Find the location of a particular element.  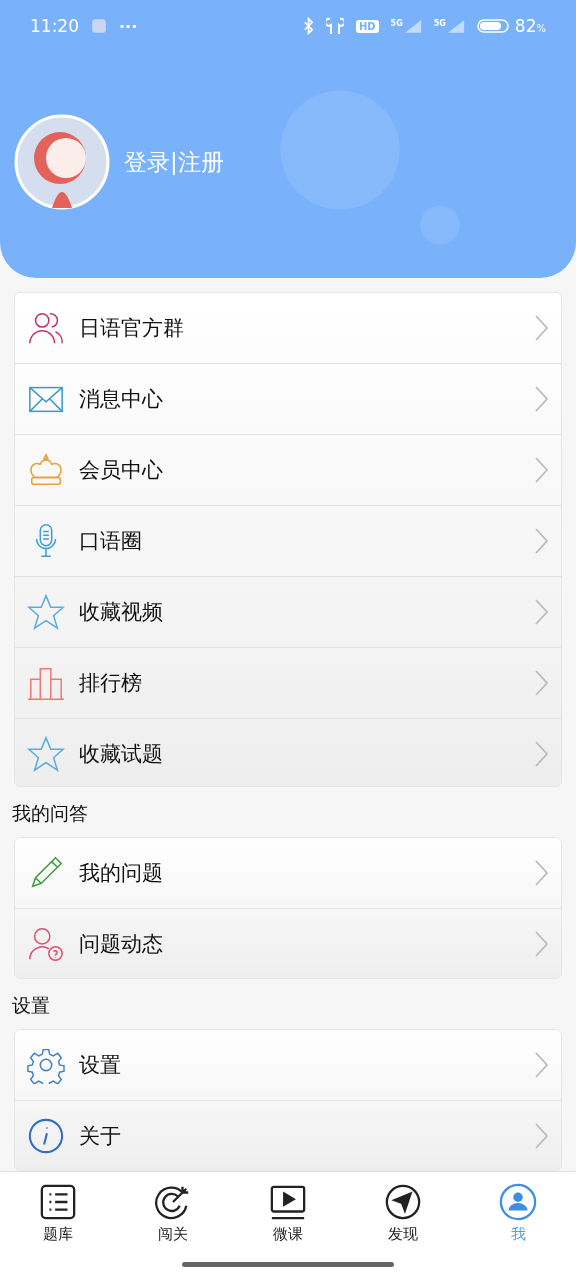

app-notification-icon is located at coordinates (99, 26).